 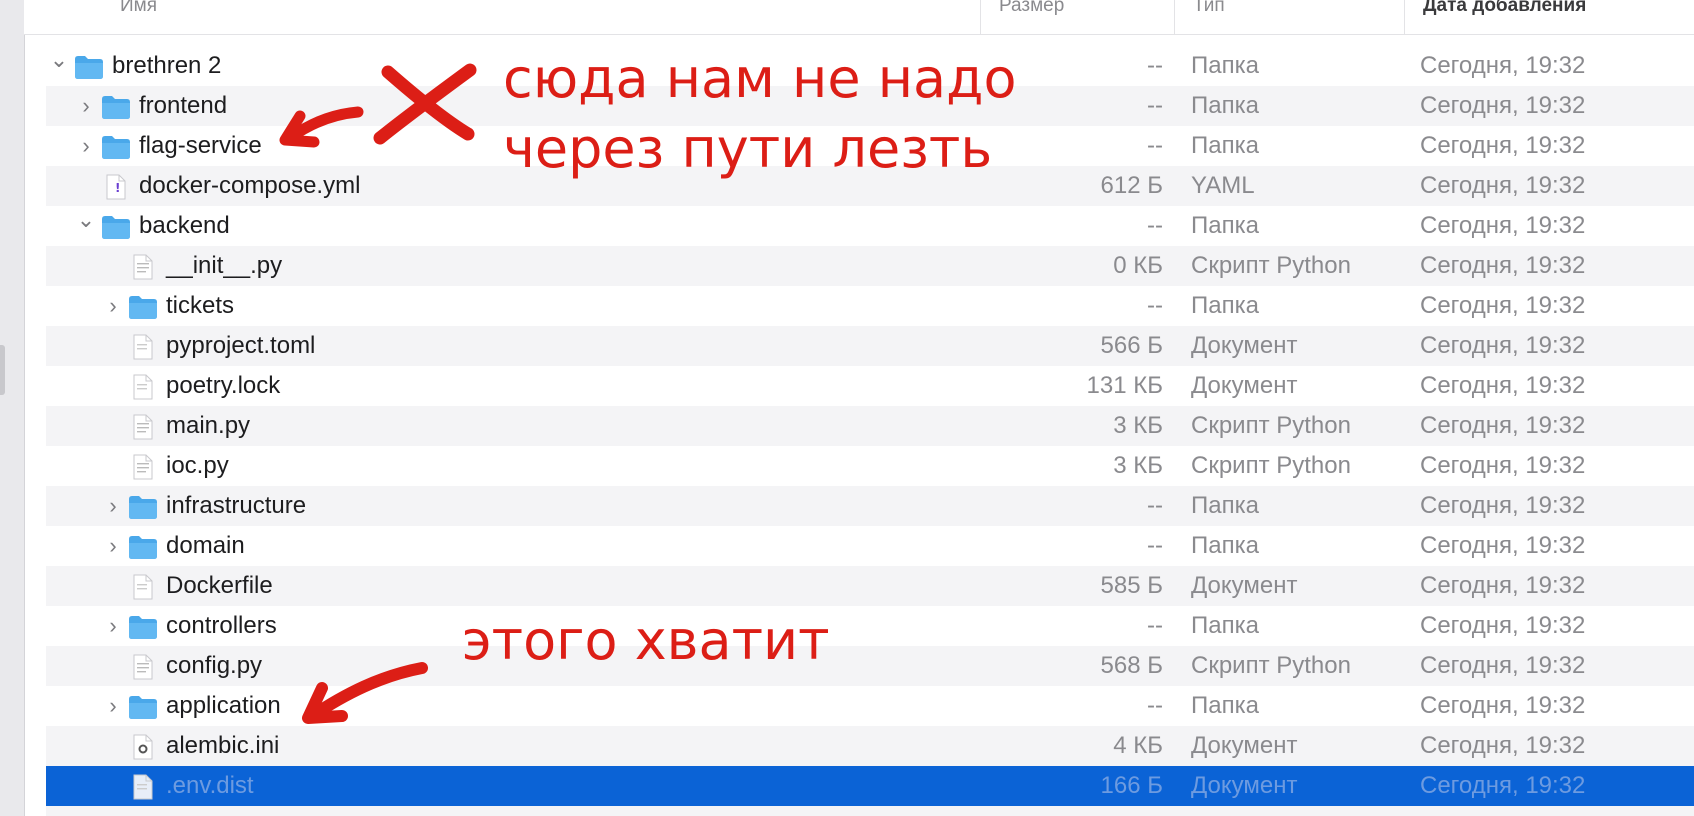 I want to click on file-size: 4 КБ, so click(x=1138, y=745).